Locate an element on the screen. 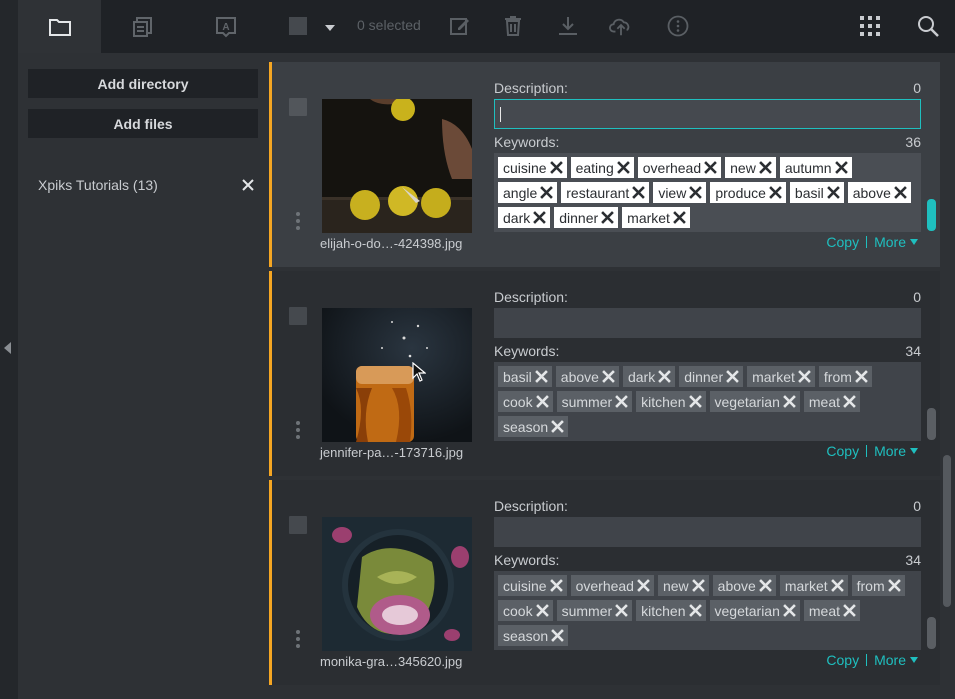  search-button is located at coordinates (928, 26).